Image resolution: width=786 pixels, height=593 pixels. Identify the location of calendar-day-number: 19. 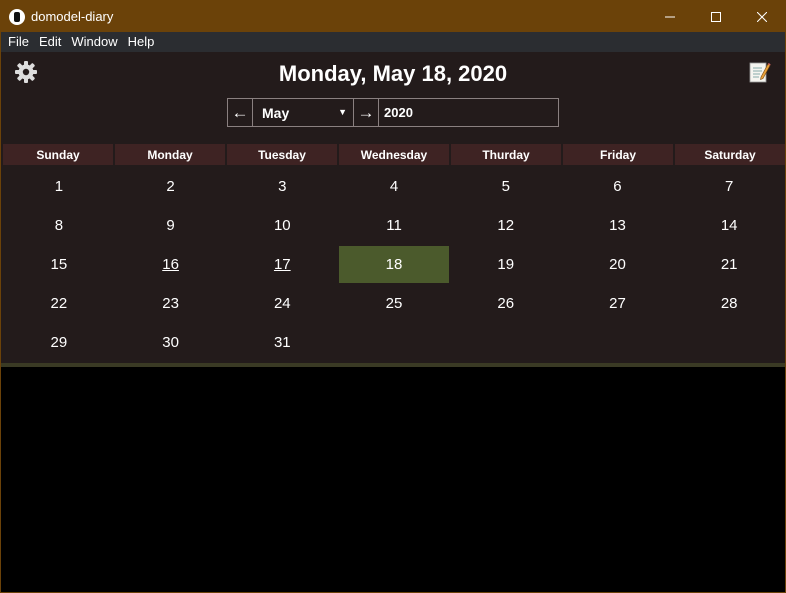
(506, 264).